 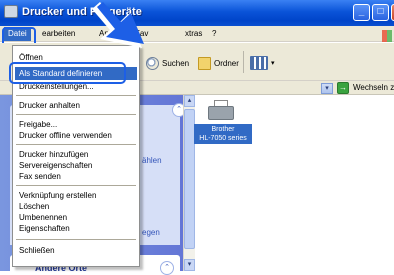 I want to click on menu-item-delete: Löschen, so click(x=34, y=206).